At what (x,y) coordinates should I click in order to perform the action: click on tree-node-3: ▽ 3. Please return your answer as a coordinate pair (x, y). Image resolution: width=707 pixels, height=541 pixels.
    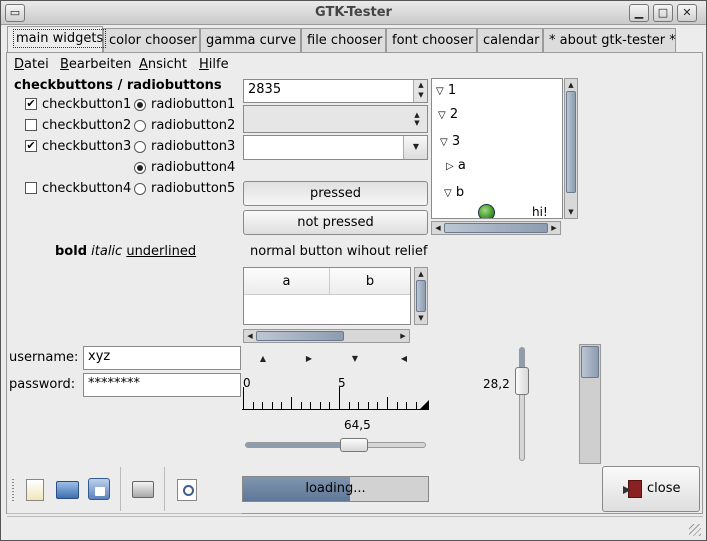
    Looking at the image, I should click on (450, 141).